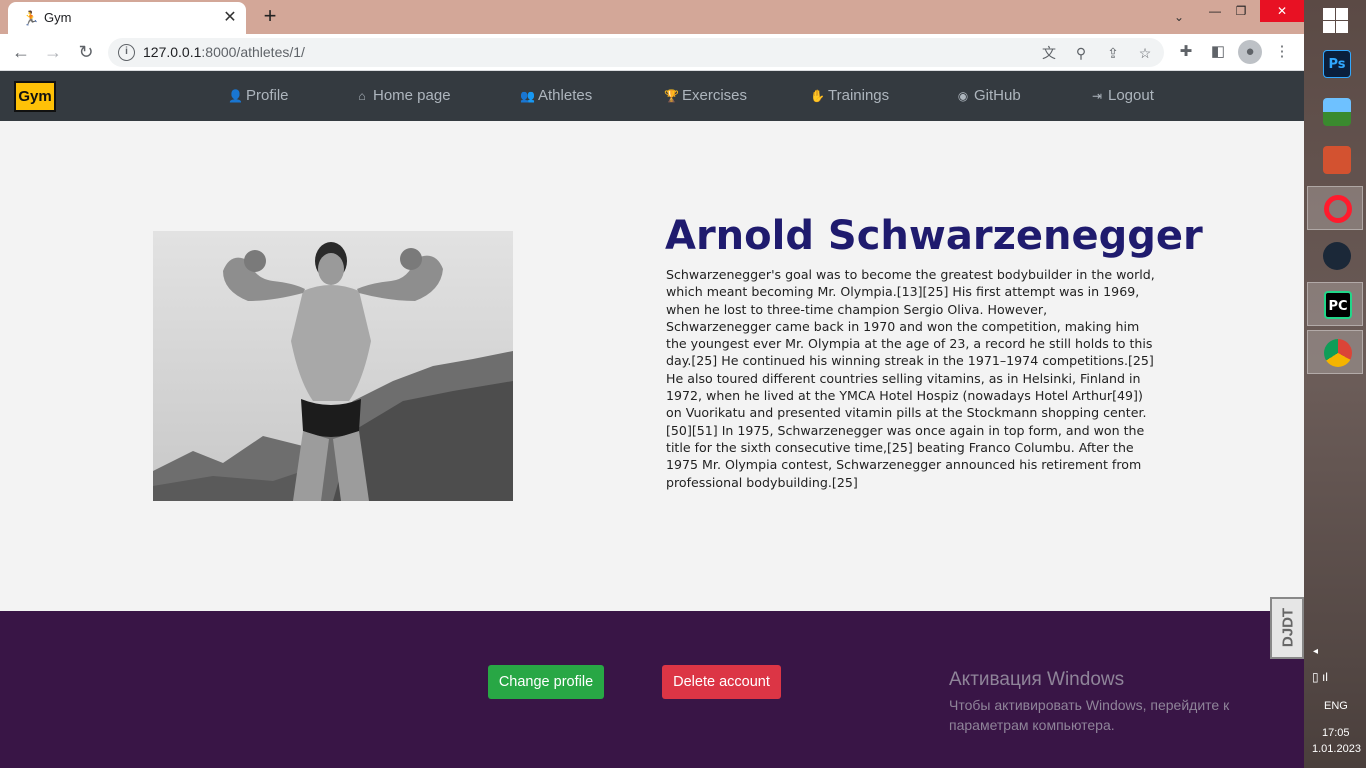 This screenshot has width=1366, height=768. I want to click on taskbar-photoshop: Ps, so click(1335, 64).